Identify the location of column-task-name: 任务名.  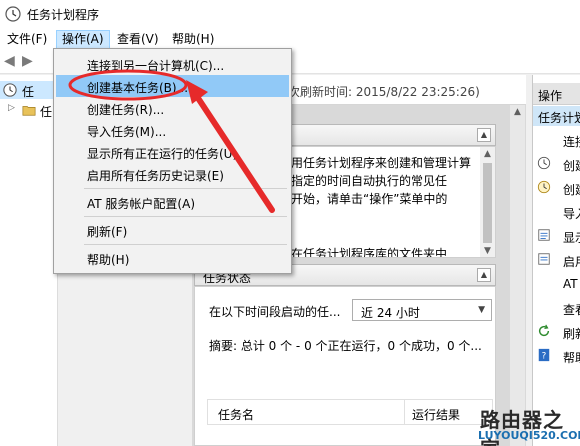
(236, 414).